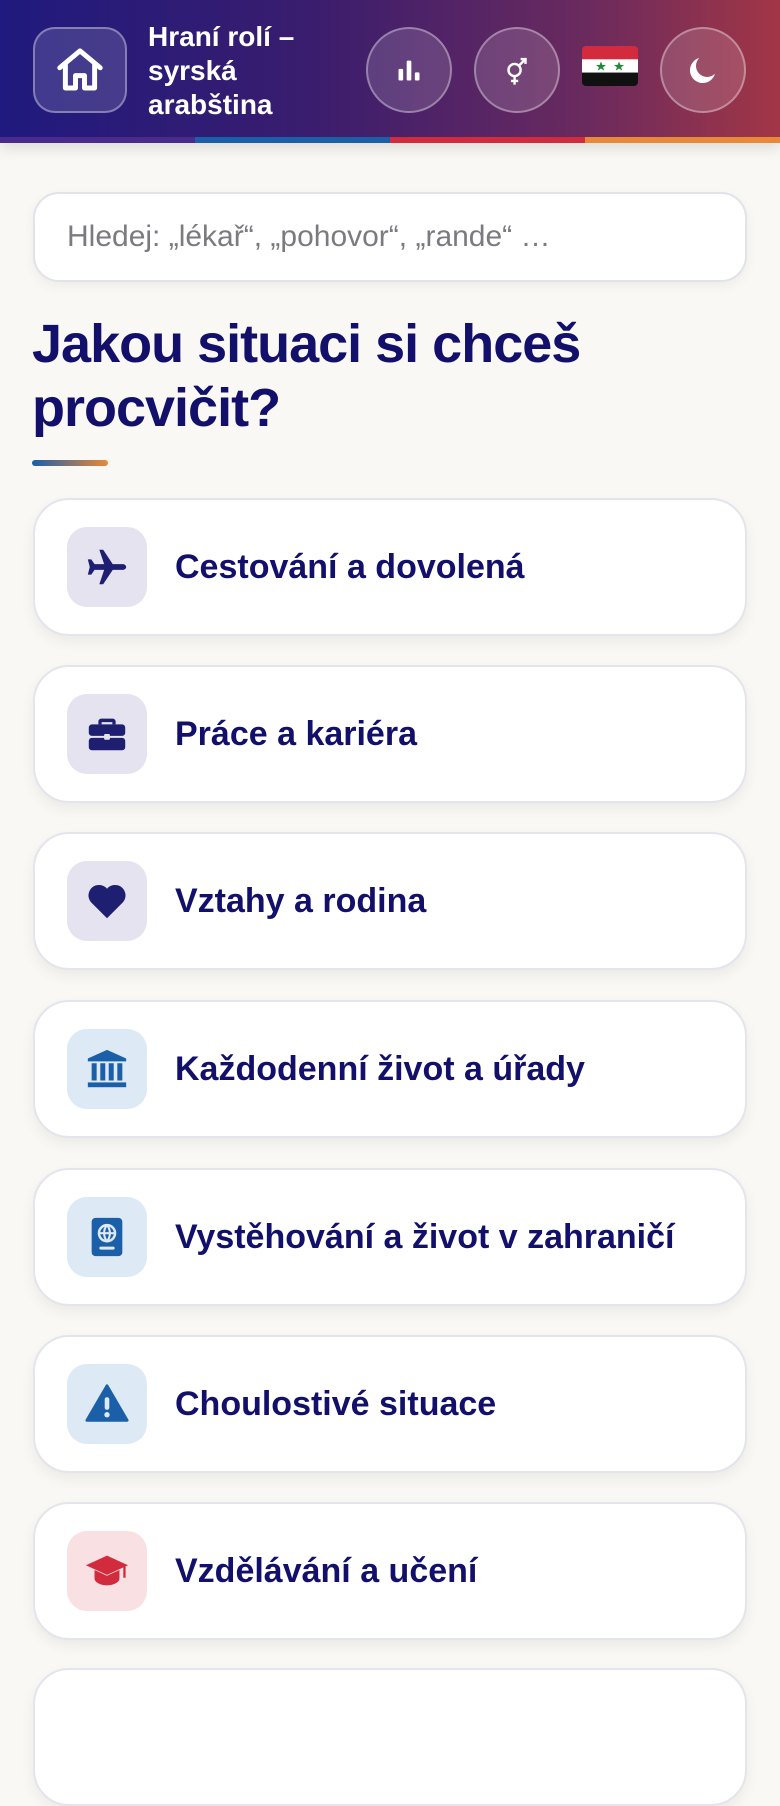 Image resolution: width=780 pixels, height=1806 pixels. Describe the element at coordinates (610, 66) in the screenshot. I see `syria-flag` at that location.